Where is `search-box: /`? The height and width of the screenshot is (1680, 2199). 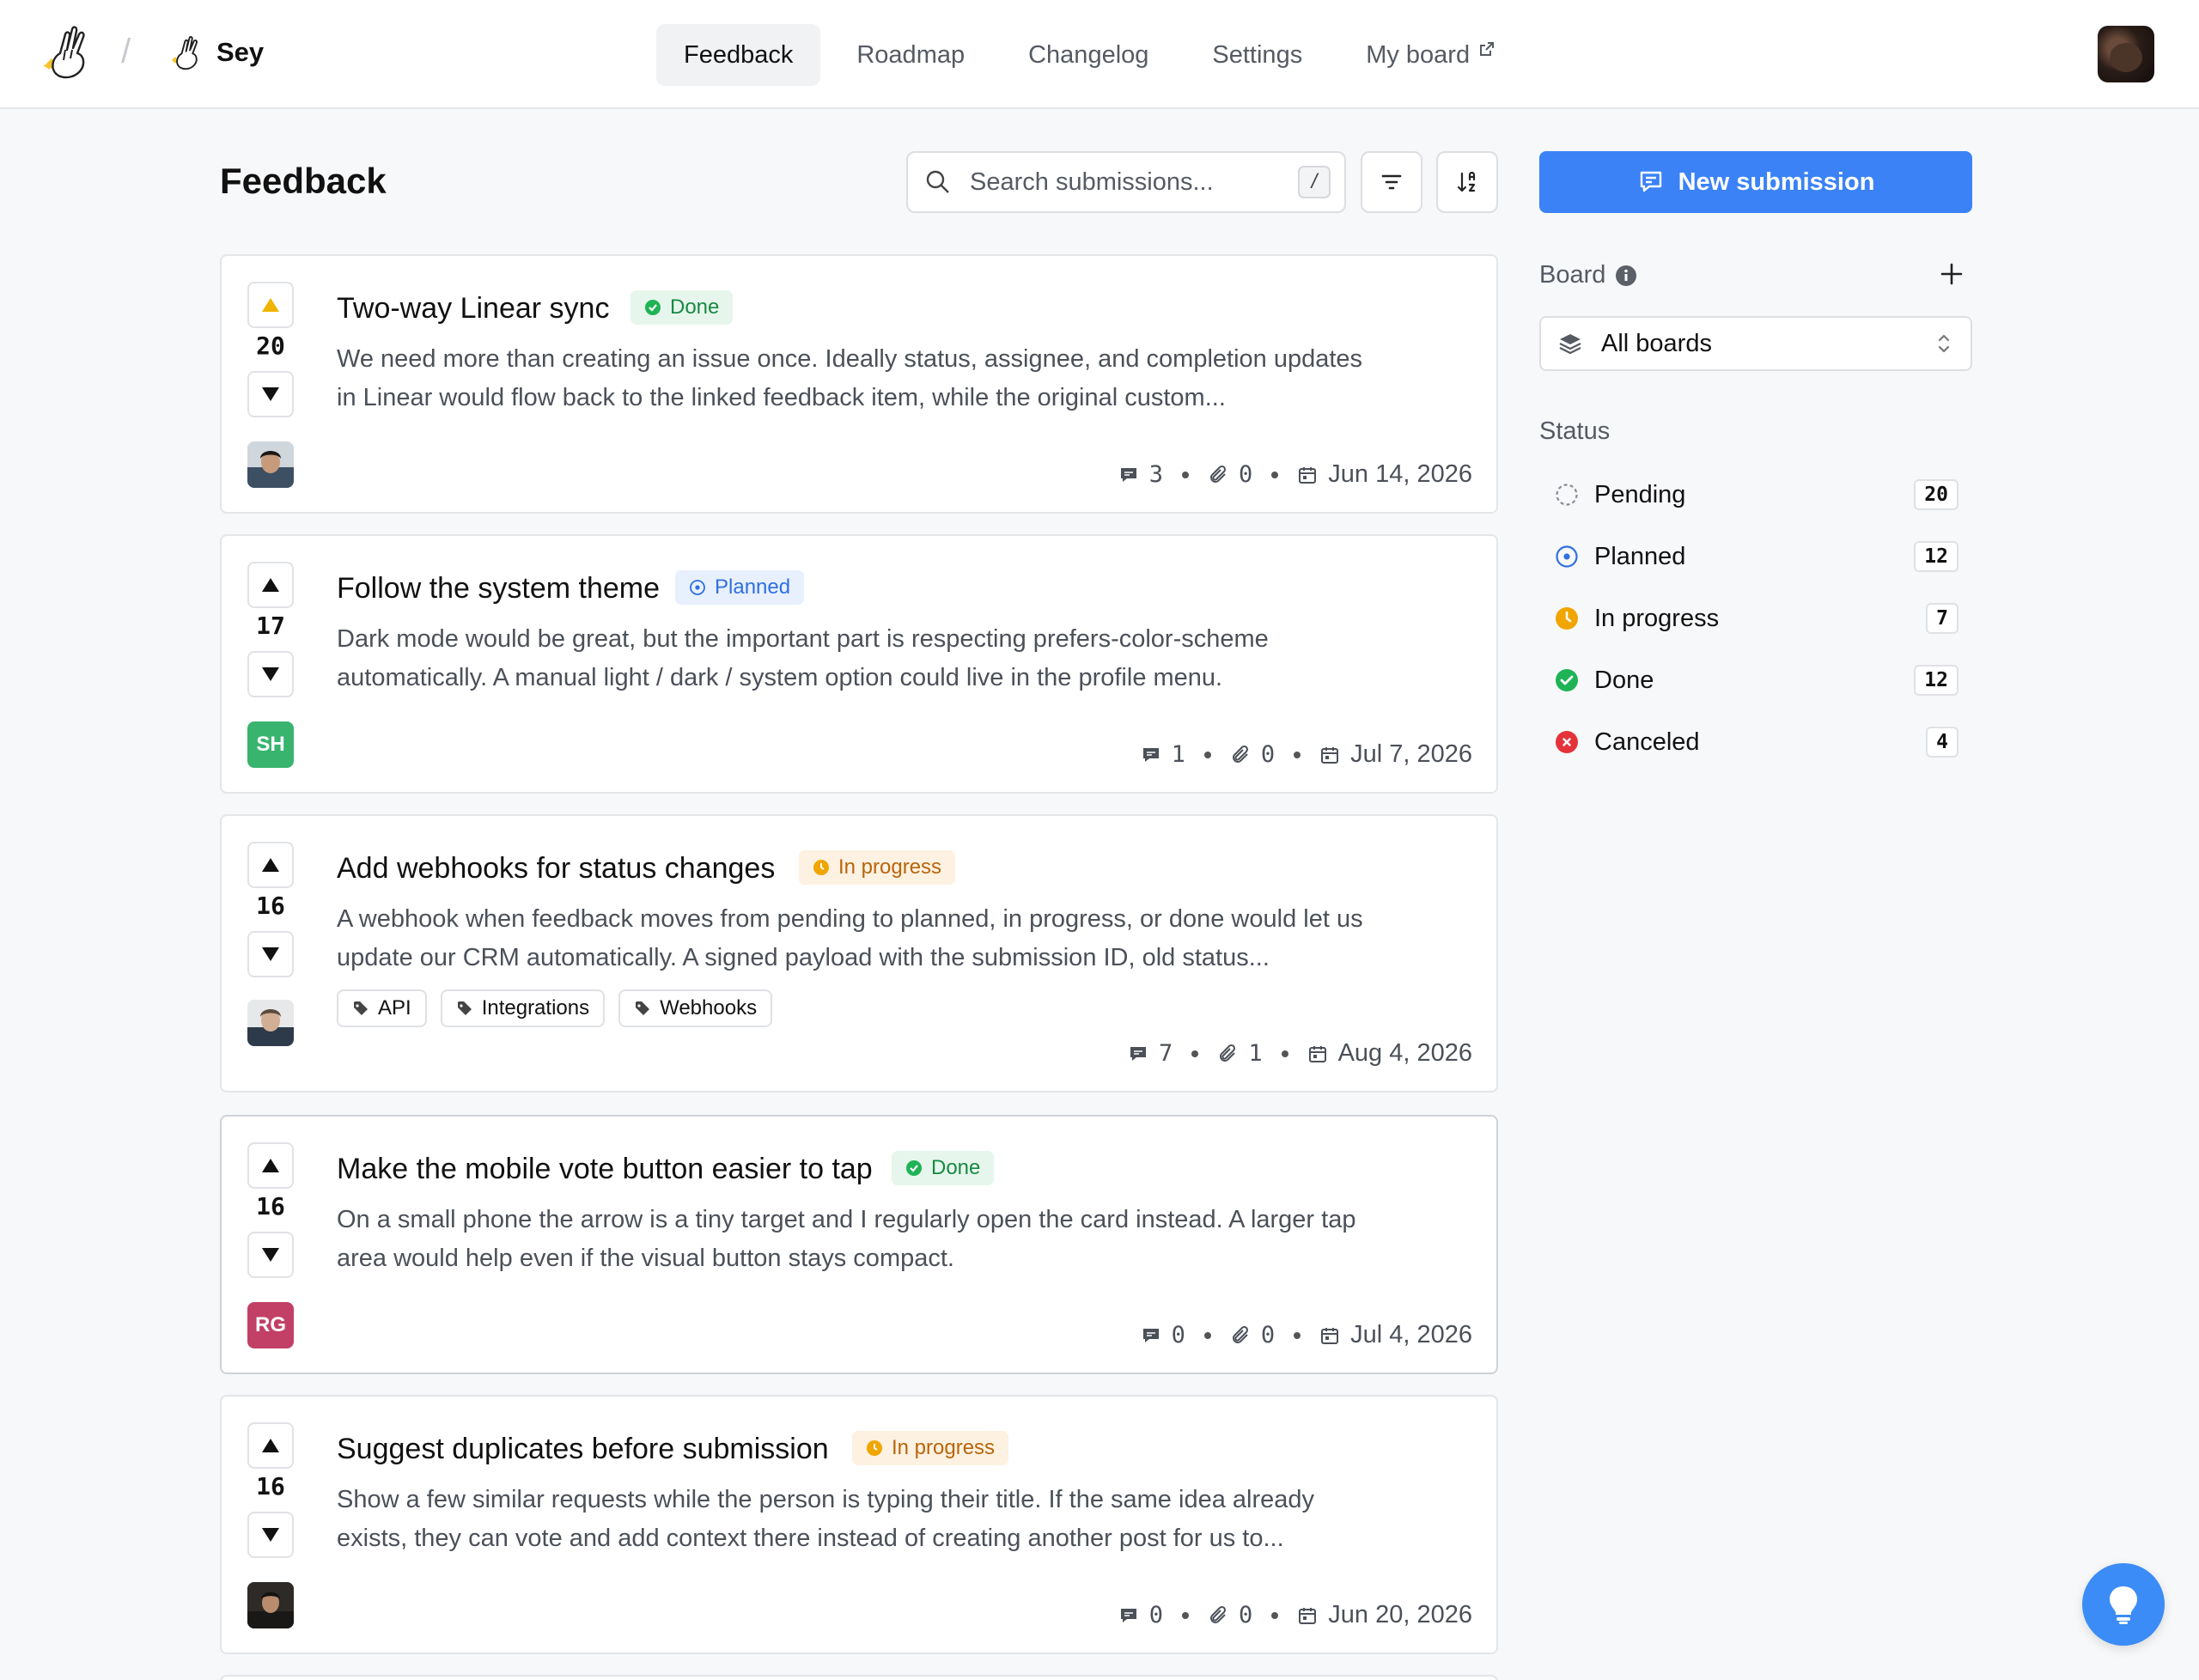
search-box: / is located at coordinates (1126, 182).